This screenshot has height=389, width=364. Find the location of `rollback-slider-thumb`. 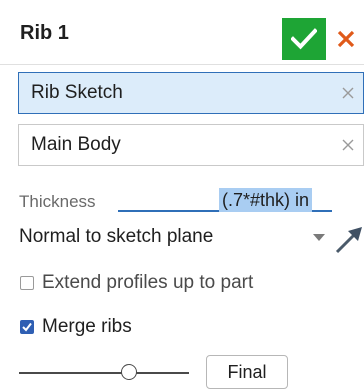

rollback-slider-thumb is located at coordinates (129, 372).